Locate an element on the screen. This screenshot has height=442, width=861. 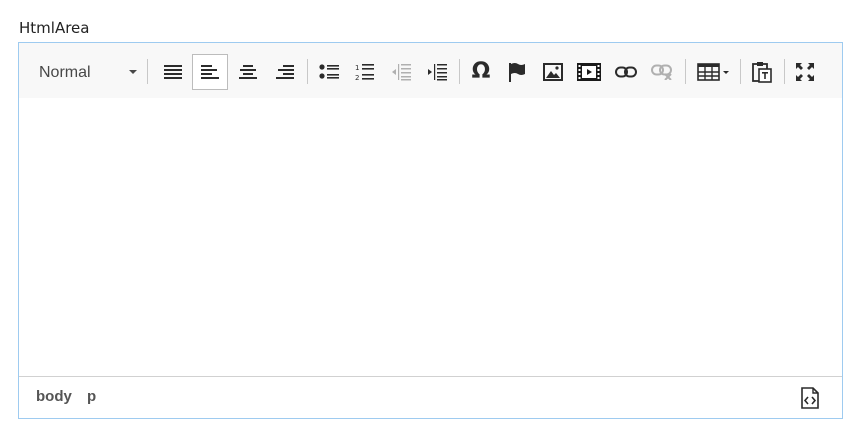
unlink-button is located at coordinates (662, 72).